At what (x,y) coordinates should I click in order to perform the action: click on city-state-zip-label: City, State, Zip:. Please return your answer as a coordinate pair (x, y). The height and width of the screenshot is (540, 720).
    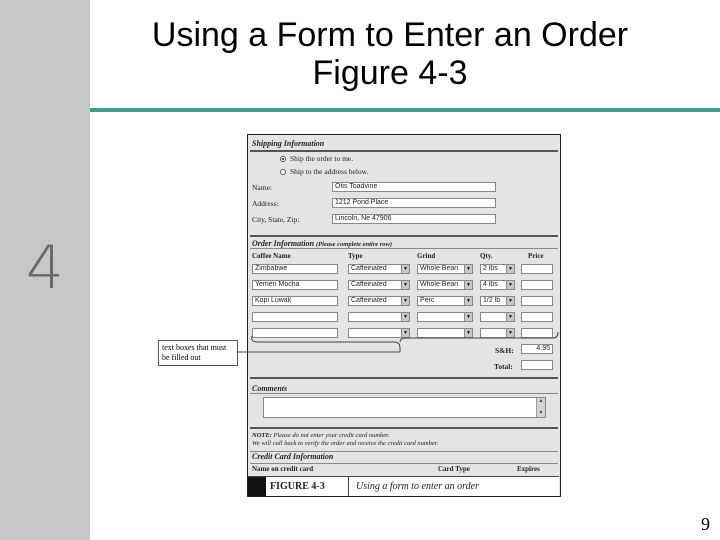
    Looking at the image, I should click on (276, 219).